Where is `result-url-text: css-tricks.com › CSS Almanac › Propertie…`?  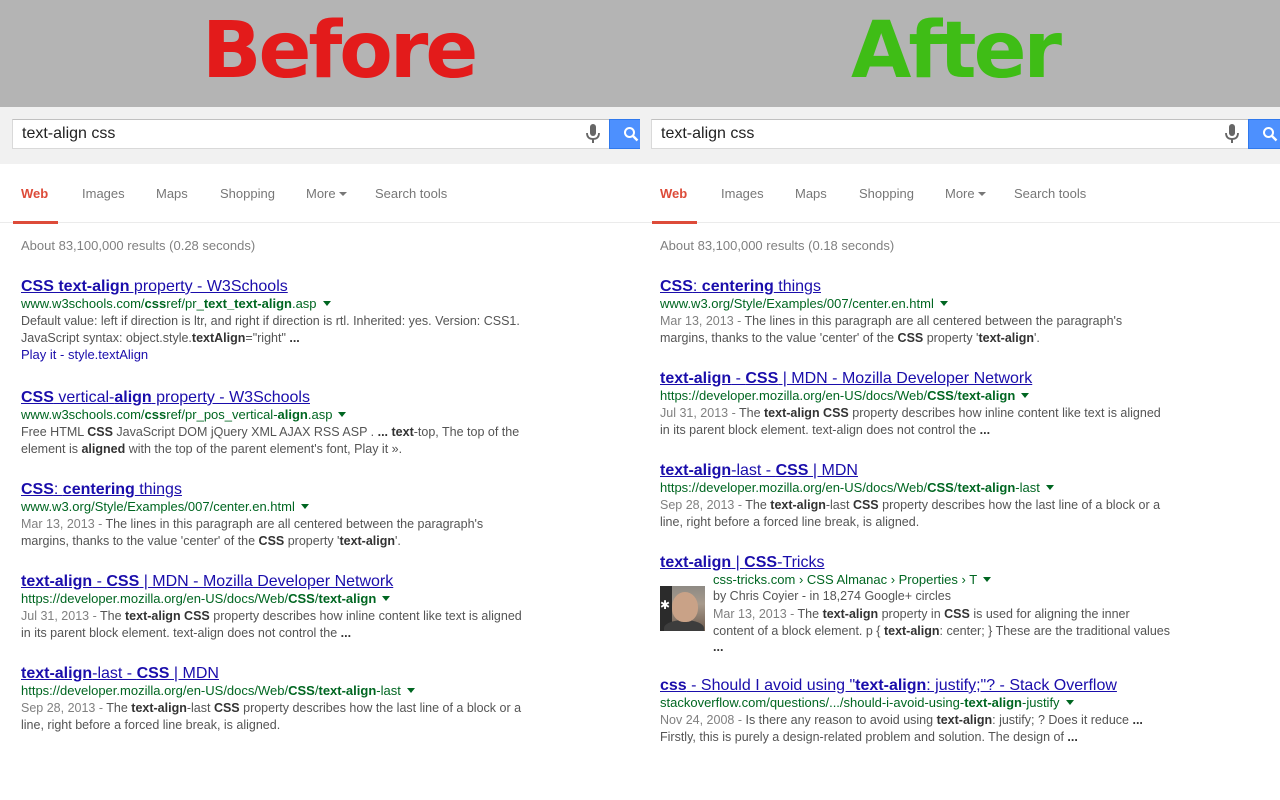 result-url-text: css-tricks.com › CSS Almanac › Propertie… is located at coordinates (845, 579).